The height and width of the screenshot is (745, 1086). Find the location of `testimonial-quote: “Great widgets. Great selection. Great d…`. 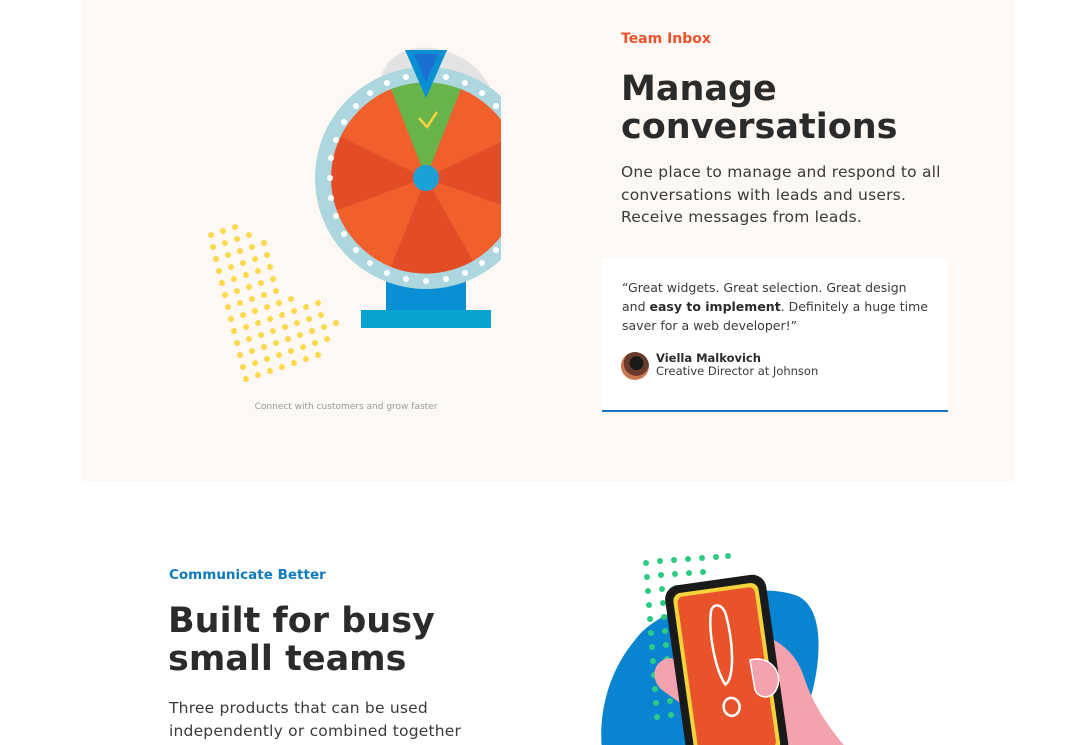

testimonial-quote: “Great widgets. Great selection. Great d… is located at coordinates (777, 306).